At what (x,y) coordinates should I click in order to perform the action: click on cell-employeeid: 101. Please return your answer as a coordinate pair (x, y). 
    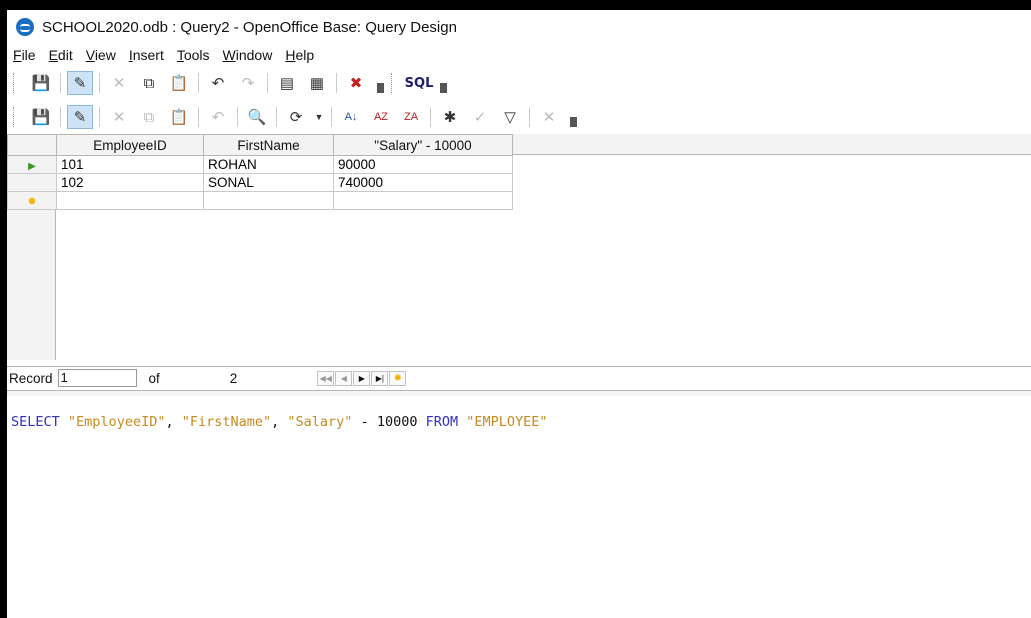
    Looking at the image, I should click on (130, 164).